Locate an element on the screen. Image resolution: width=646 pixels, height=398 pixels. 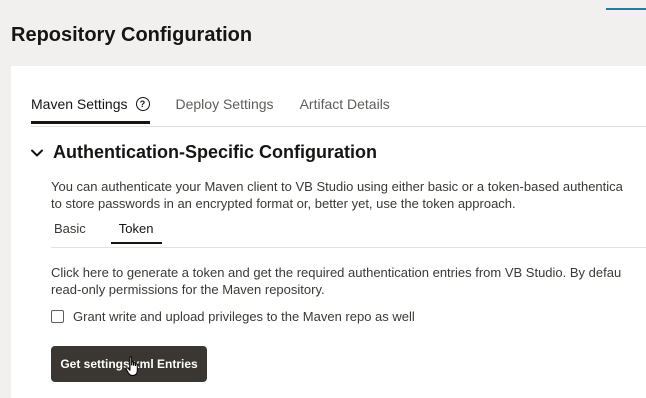
tab-token: Token is located at coordinates (136, 232).